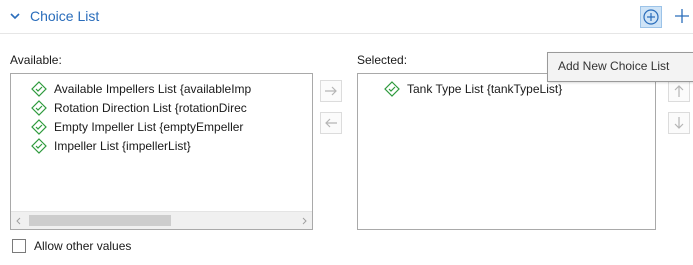 Image resolution: width=693 pixels, height=265 pixels. Describe the element at coordinates (620, 67) in the screenshot. I see `tooltip: Add New Choice List` at that location.